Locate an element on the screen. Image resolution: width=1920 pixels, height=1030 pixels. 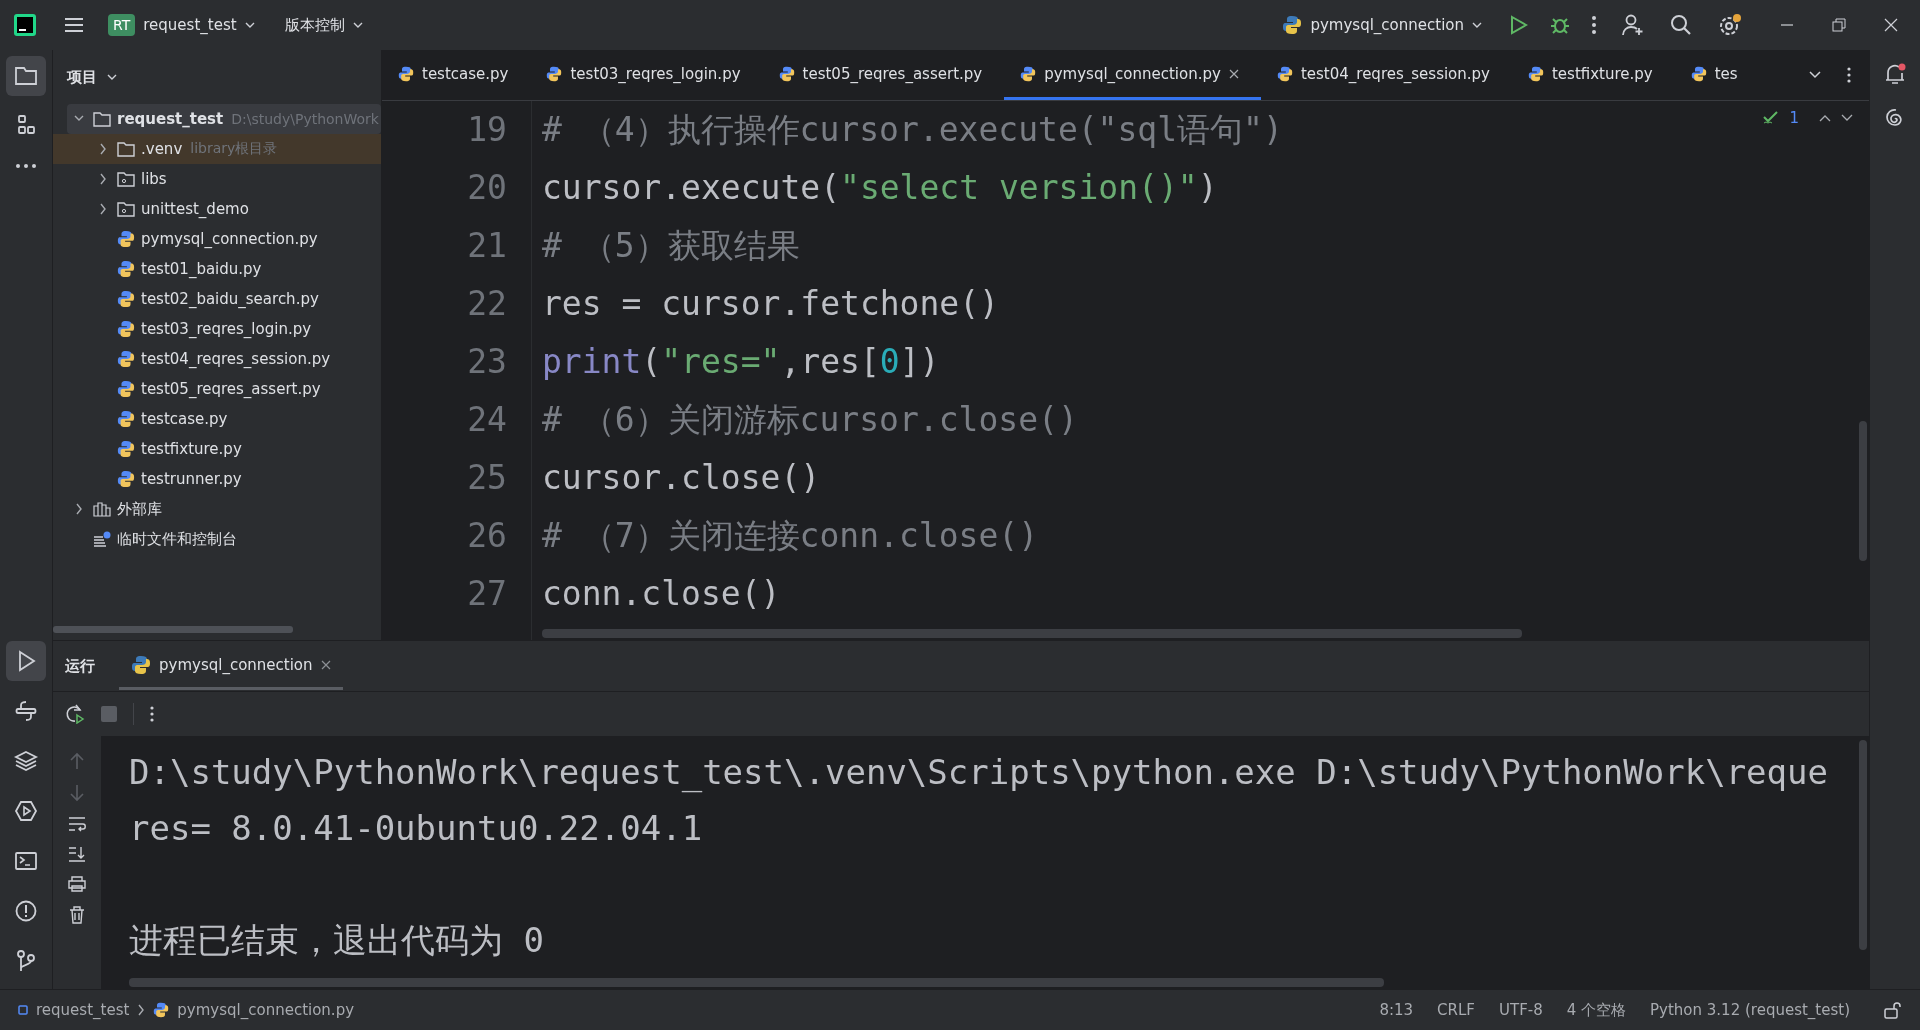
app-logo-icon is located at coordinates (25, 25).